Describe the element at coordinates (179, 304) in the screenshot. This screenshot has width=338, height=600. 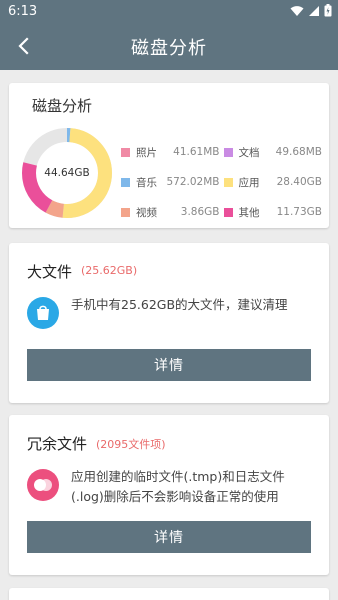
I see `large-files-description: 手机中有25.62GB的大文件，建议清理` at that location.